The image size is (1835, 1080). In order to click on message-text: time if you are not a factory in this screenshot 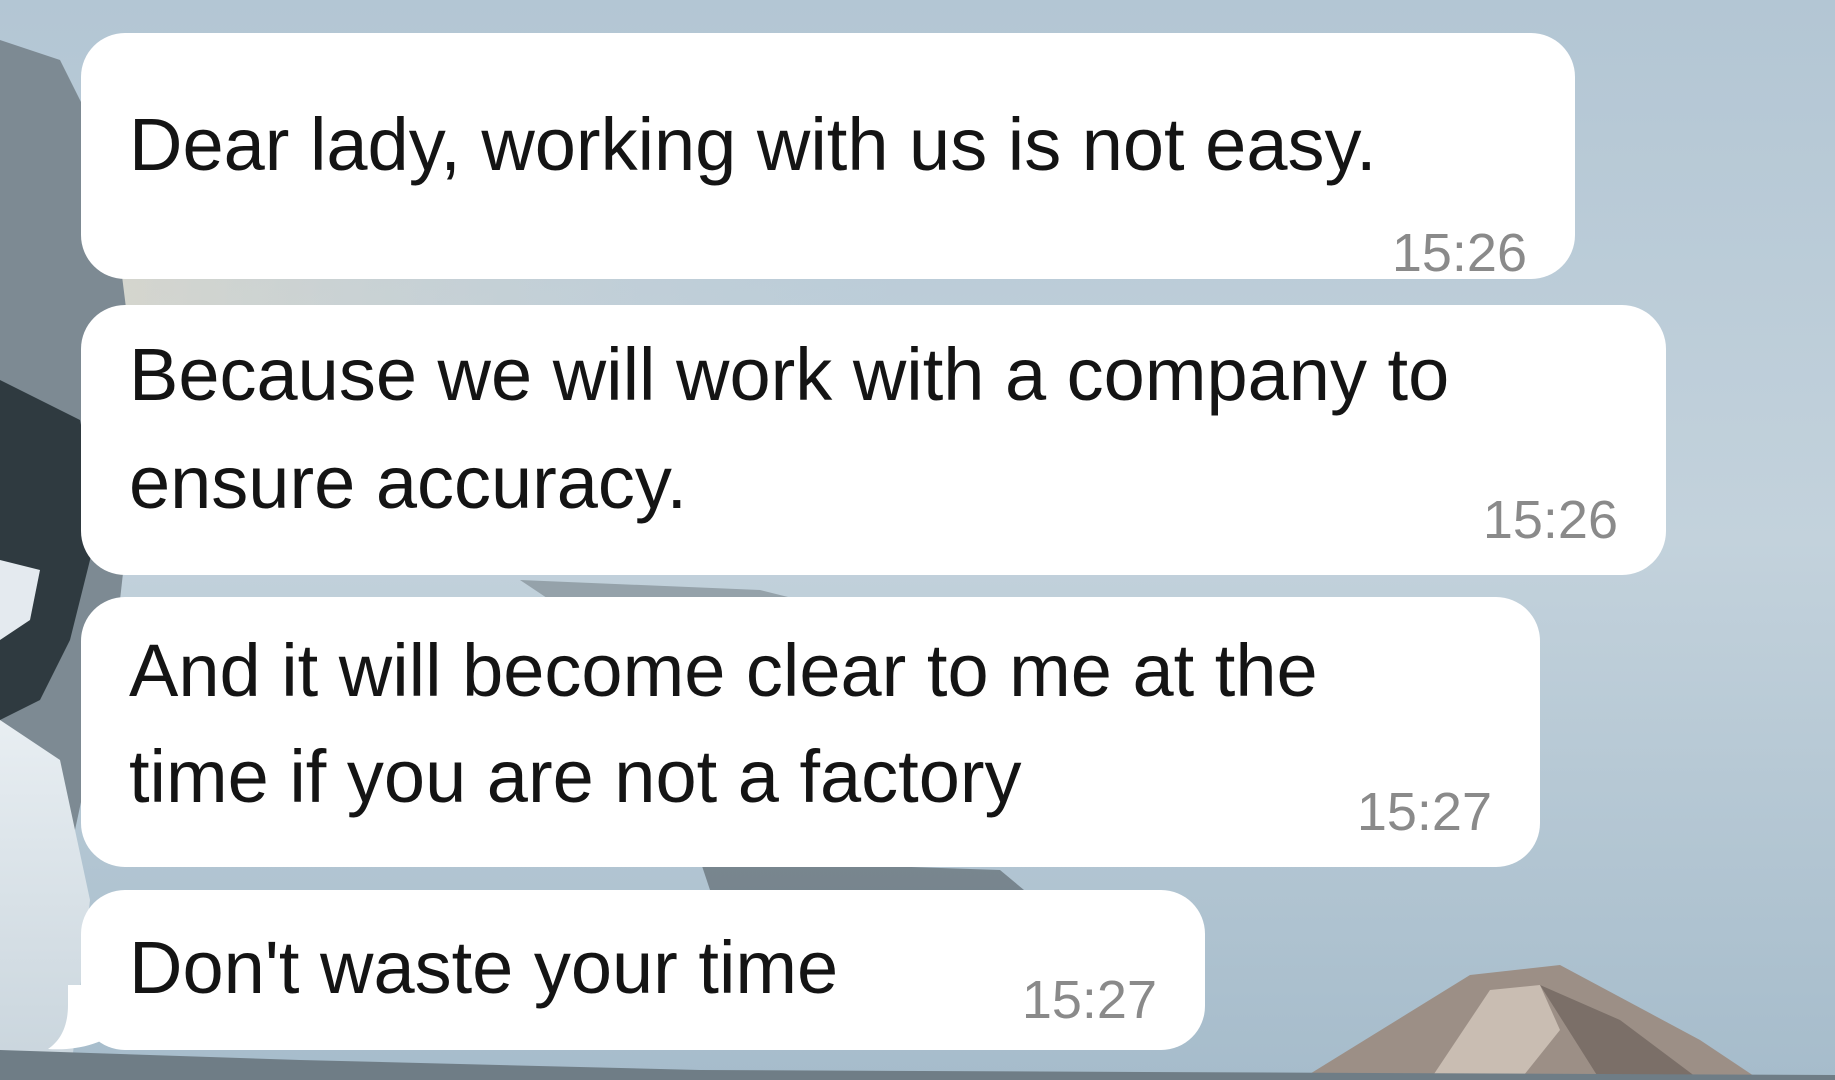, I will do `click(575, 776)`.